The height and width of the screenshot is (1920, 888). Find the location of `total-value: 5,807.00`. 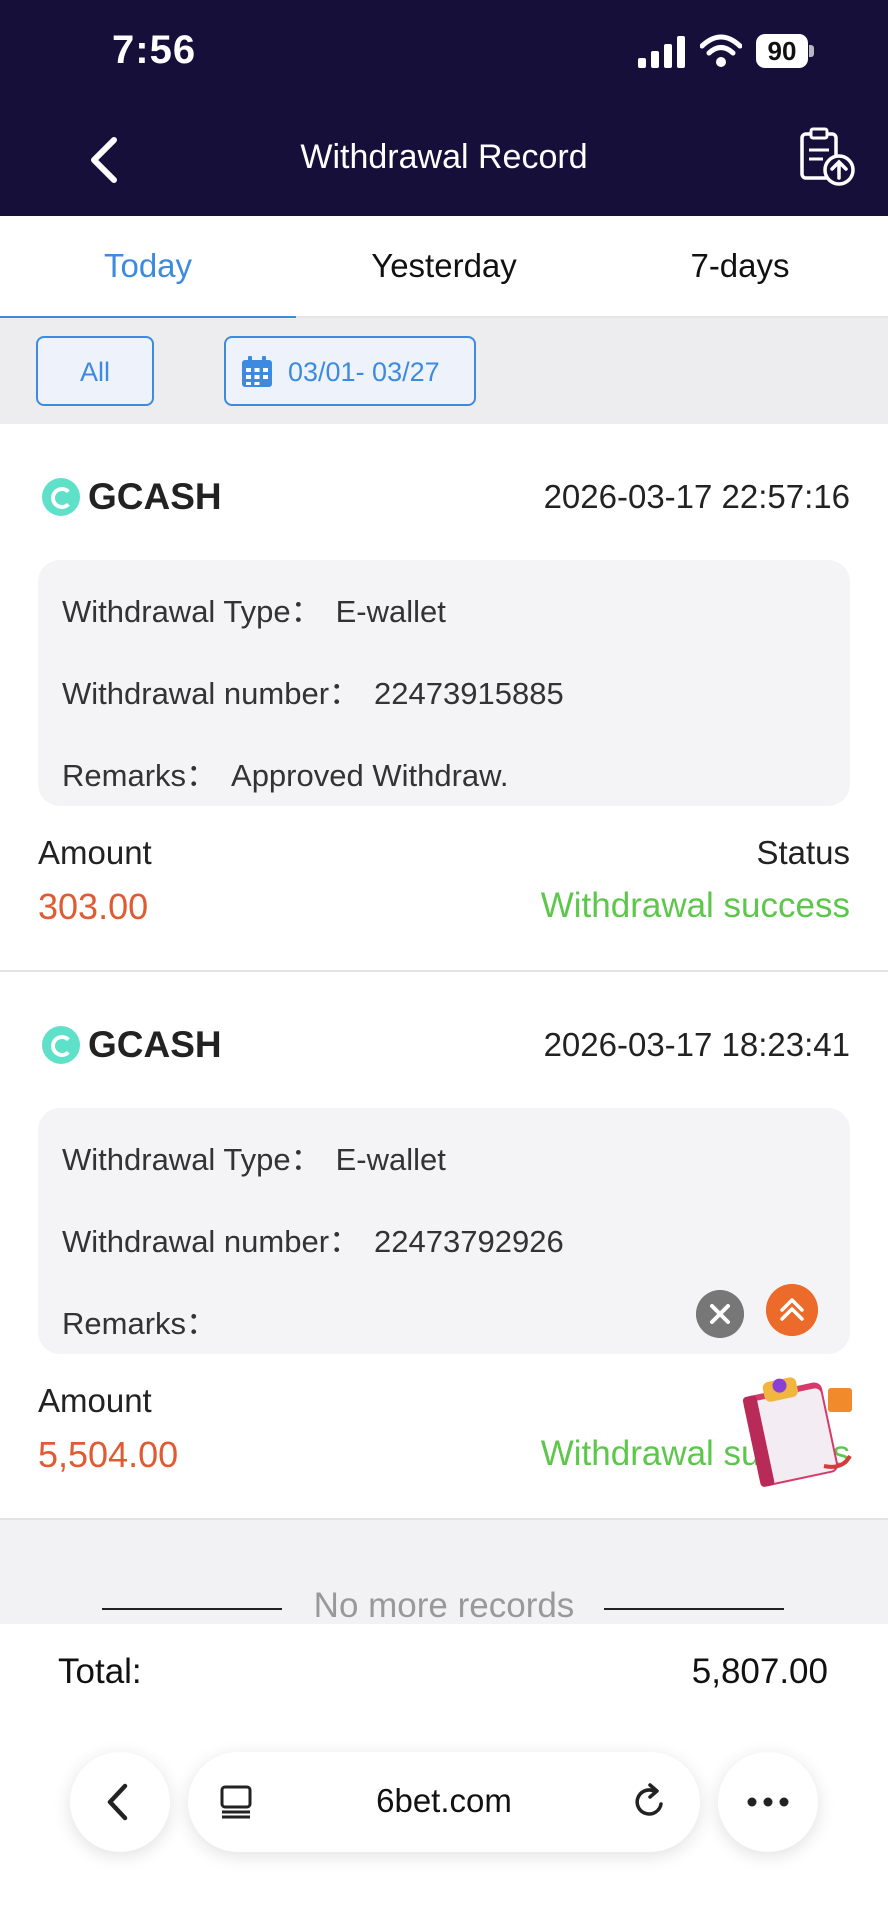

total-value: 5,807.00 is located at coordinates (759, 1671).